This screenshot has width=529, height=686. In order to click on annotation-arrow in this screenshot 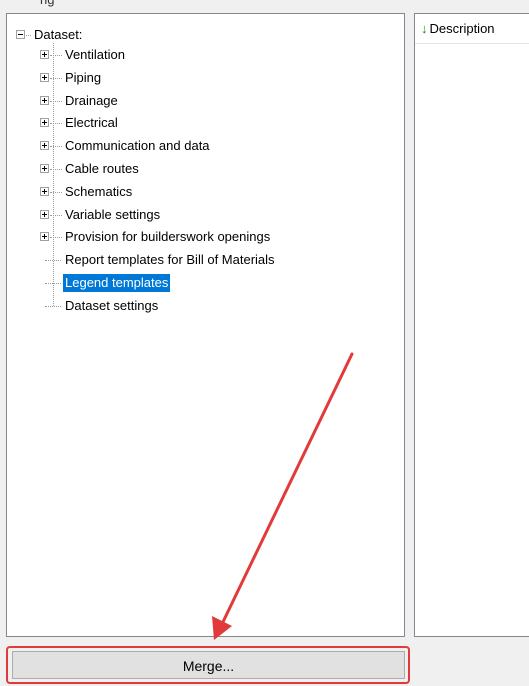, I will do `click(283, 496)`.